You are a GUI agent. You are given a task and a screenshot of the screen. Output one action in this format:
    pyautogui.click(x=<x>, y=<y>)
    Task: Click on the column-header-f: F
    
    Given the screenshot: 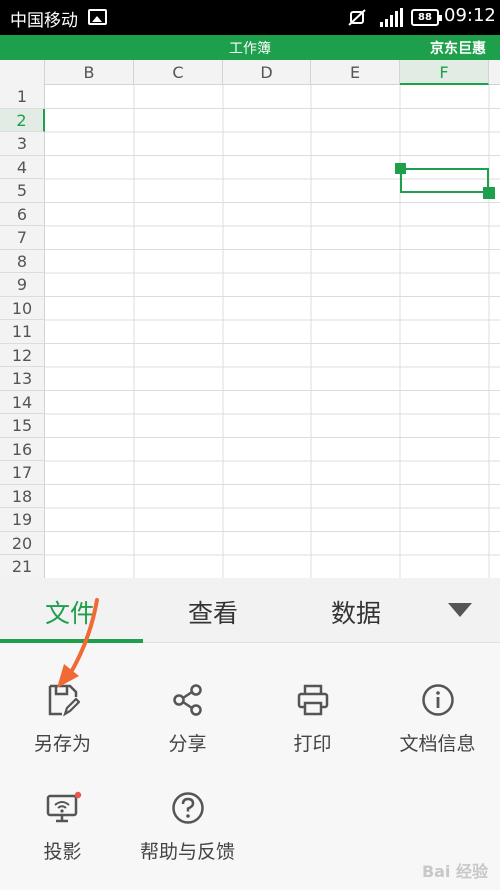 What is the action you would take?
    pyautogui.click(x=444, y=72)
    